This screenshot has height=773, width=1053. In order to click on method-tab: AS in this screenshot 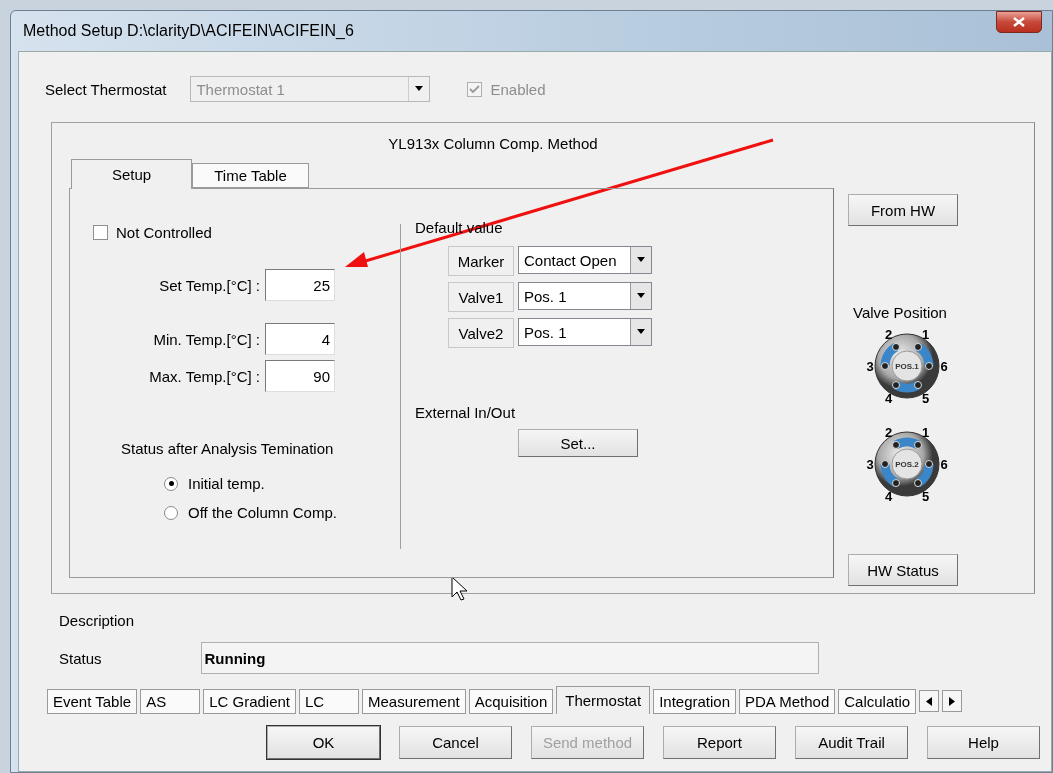, I will do `click(170, 701)`.